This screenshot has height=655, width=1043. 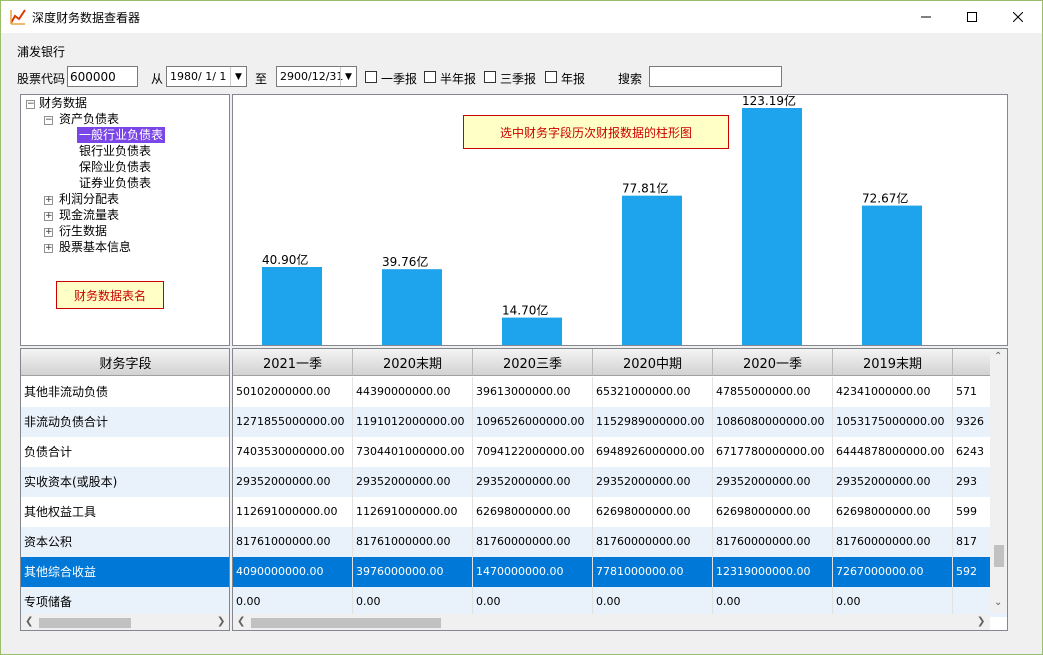 I want to click on from-date-picker: 1980/ 1/ 1 ▼, so click(x=206, y=76).